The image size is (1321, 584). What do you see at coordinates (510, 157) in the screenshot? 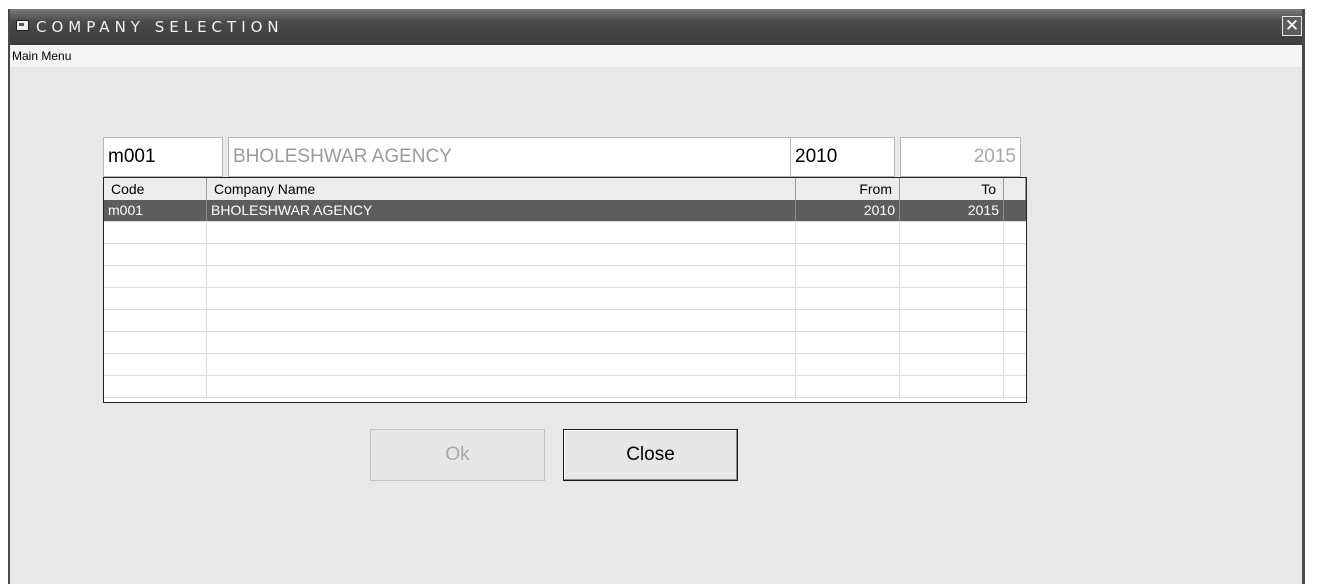
I see `company-name-field: BHOLESHWAR AGENCY` at bounding box center [510, 157].